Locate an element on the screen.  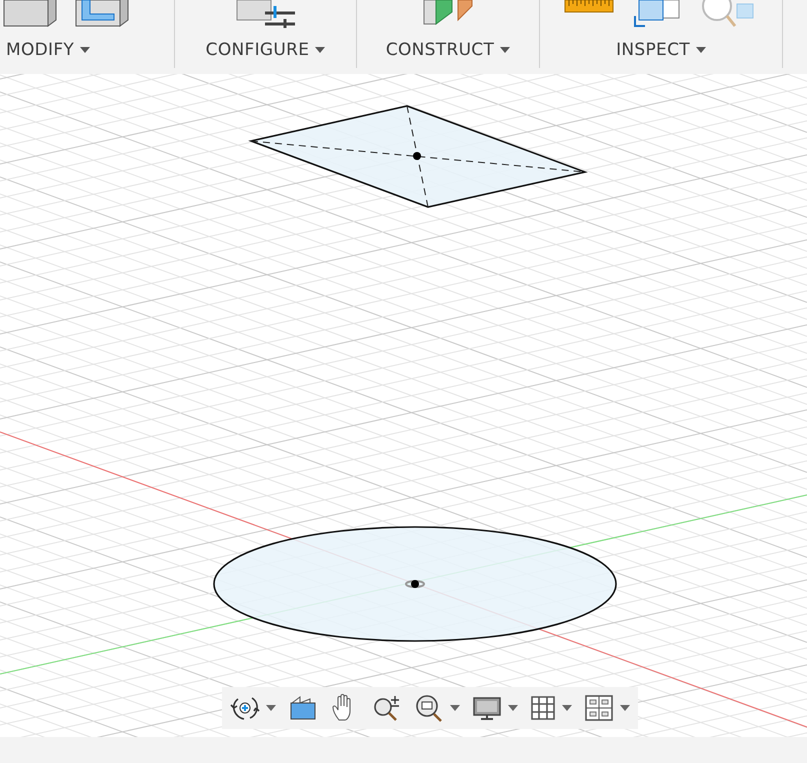
sketch-circle is located at coordinates (415, 584).